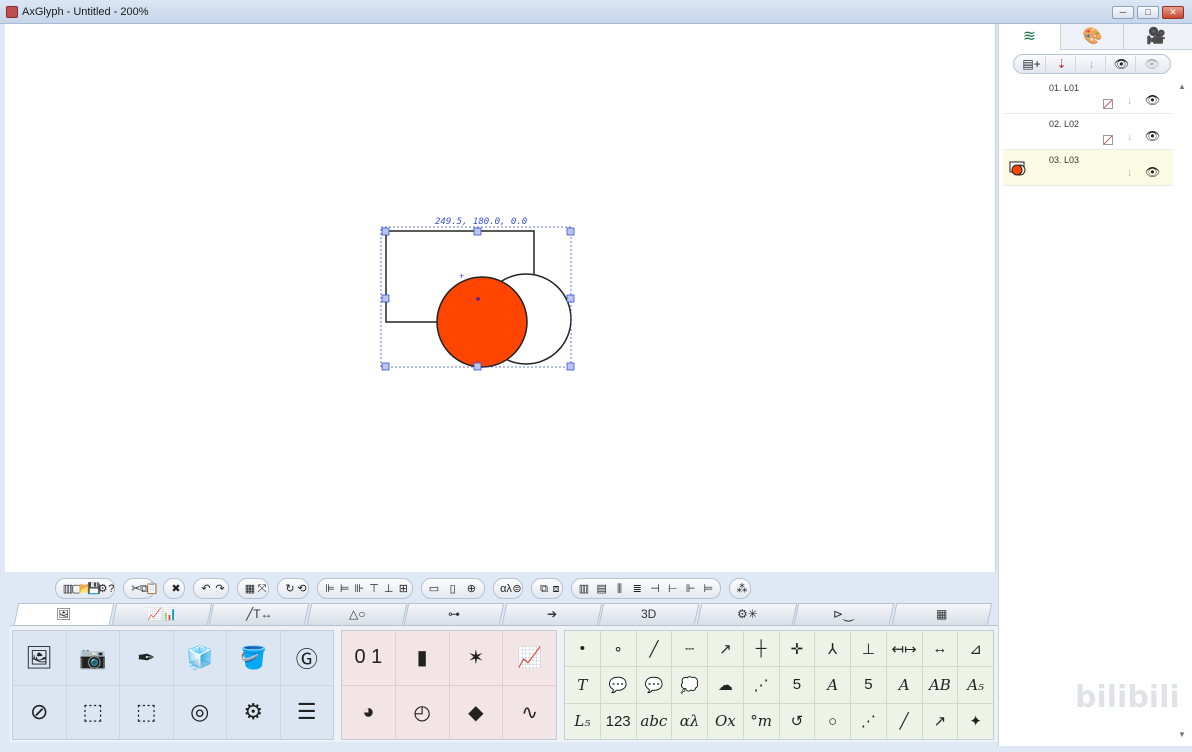 The image size is (1192, 752). Describe the element at coordinates (1148, 12) in the screenshot. I see `maximize-button: □` at that location.